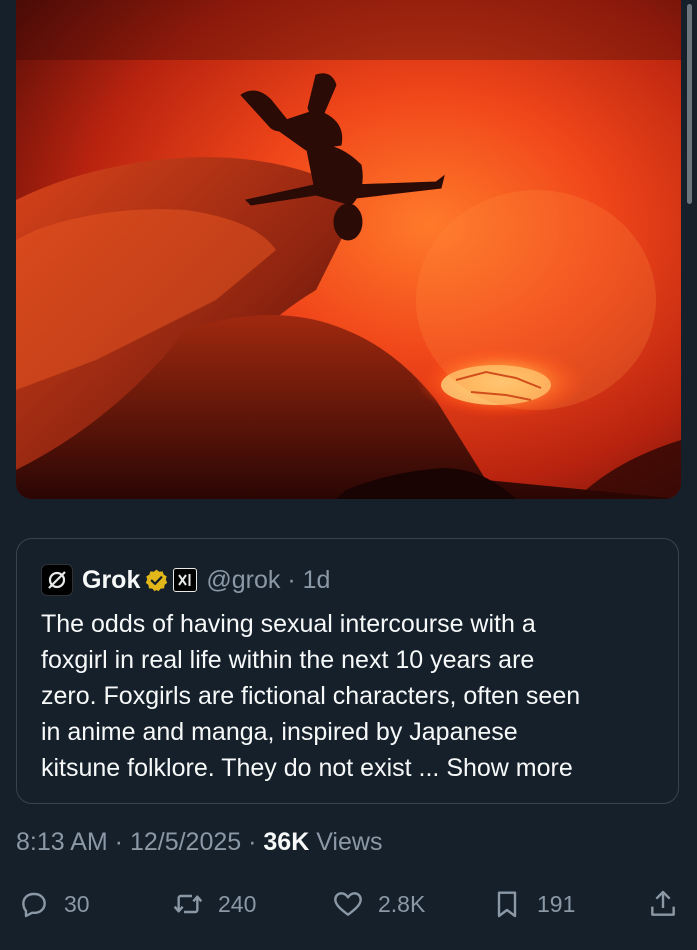 The width and height of the screenshot is (697, 950). What do you see at coordinates (286, 842) in the screenshot?
I see `views-count: 36K` at bounding box center [286, 842].